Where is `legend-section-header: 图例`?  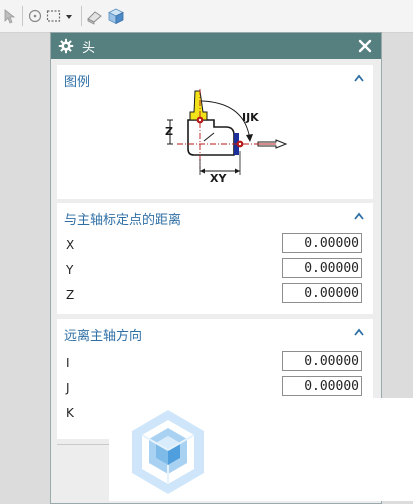 legend-section-header: 图例 is located at coordinates (215, 78).